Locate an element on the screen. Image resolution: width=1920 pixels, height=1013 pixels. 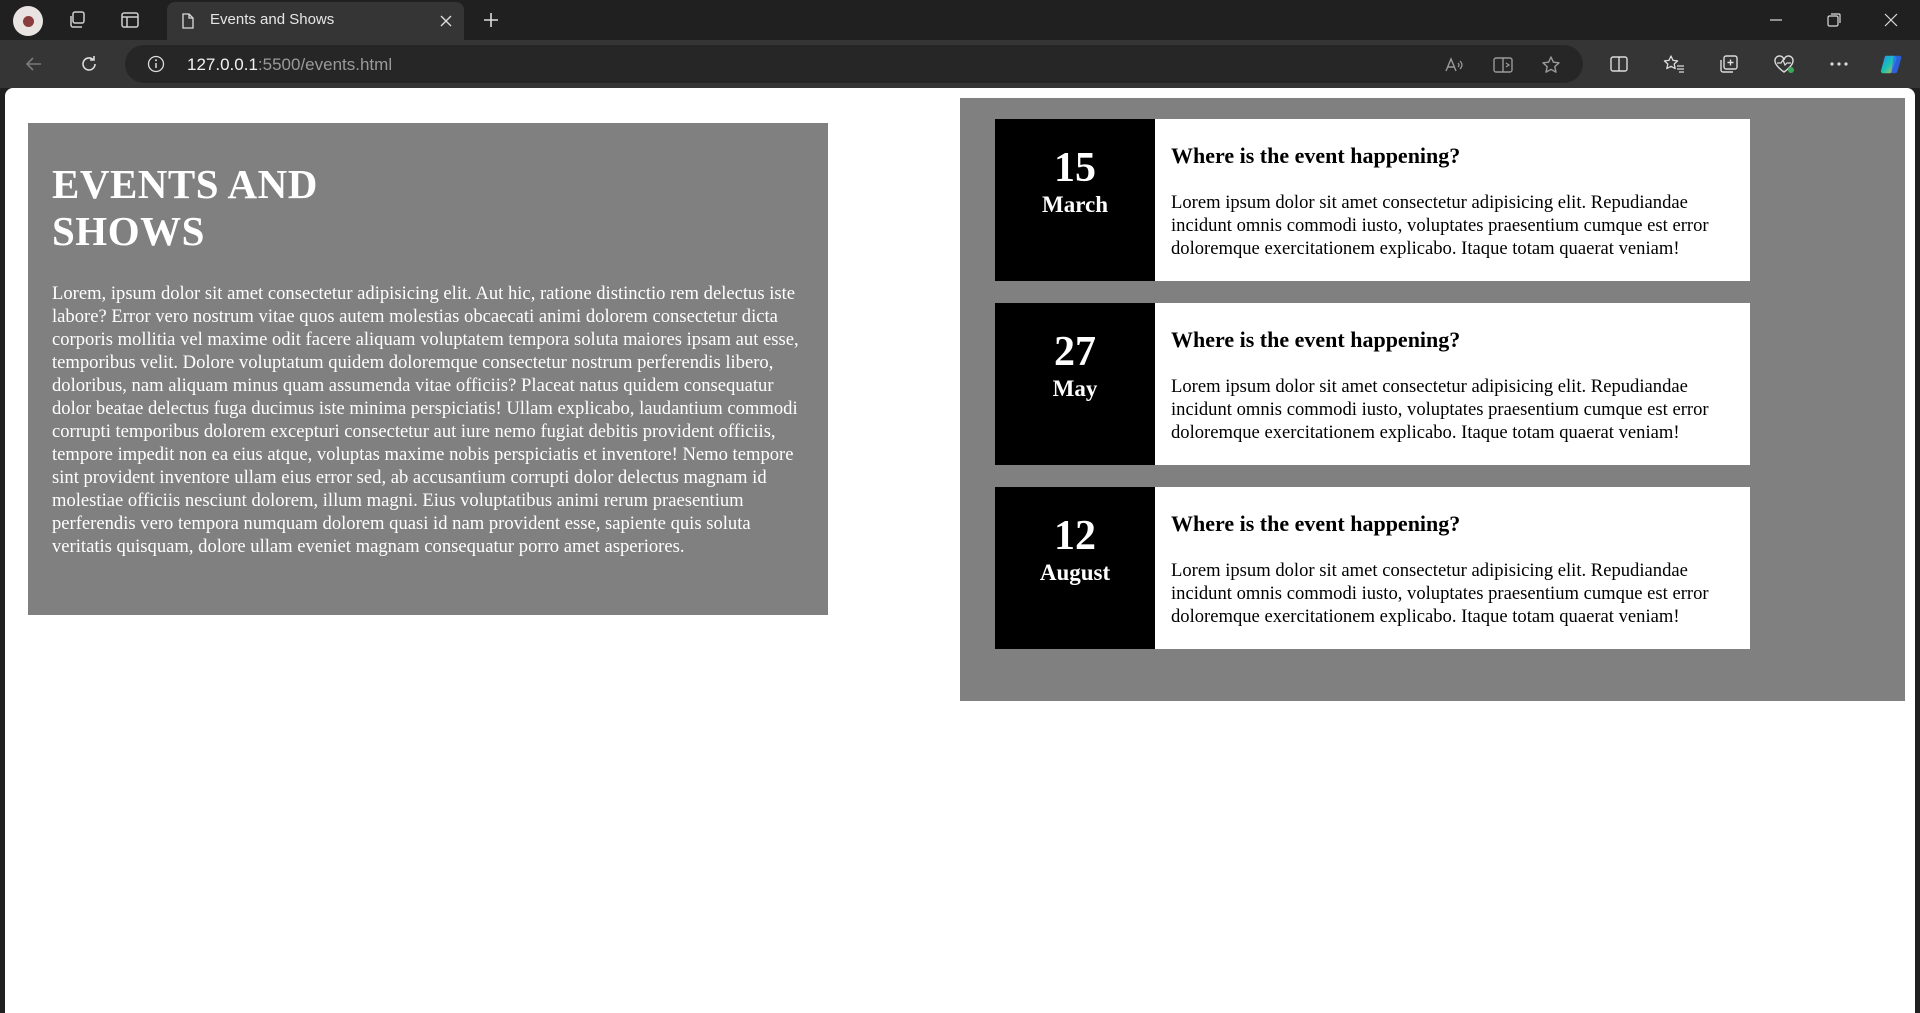
event-date: 15 March is located at coordinates (1075, 200).